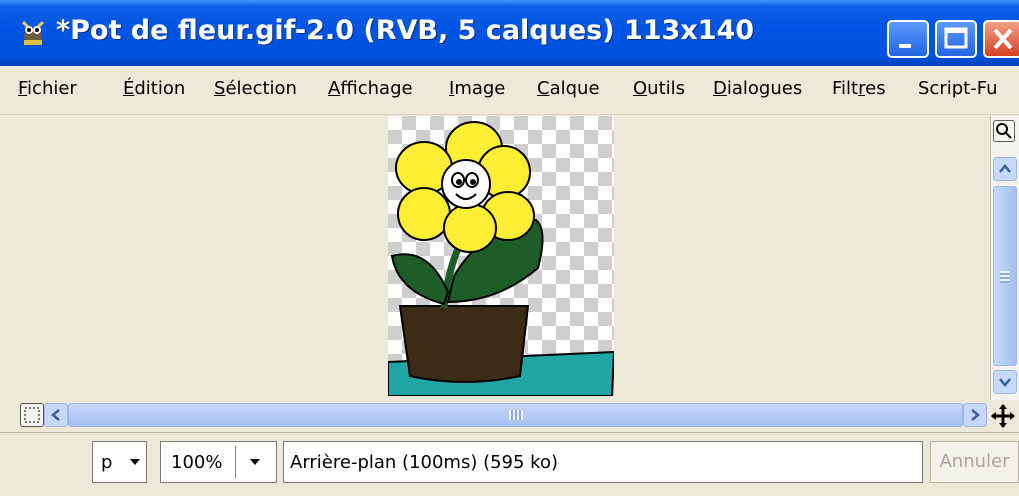  I want to click on zoom-selector: 100%, so click(218, 462).